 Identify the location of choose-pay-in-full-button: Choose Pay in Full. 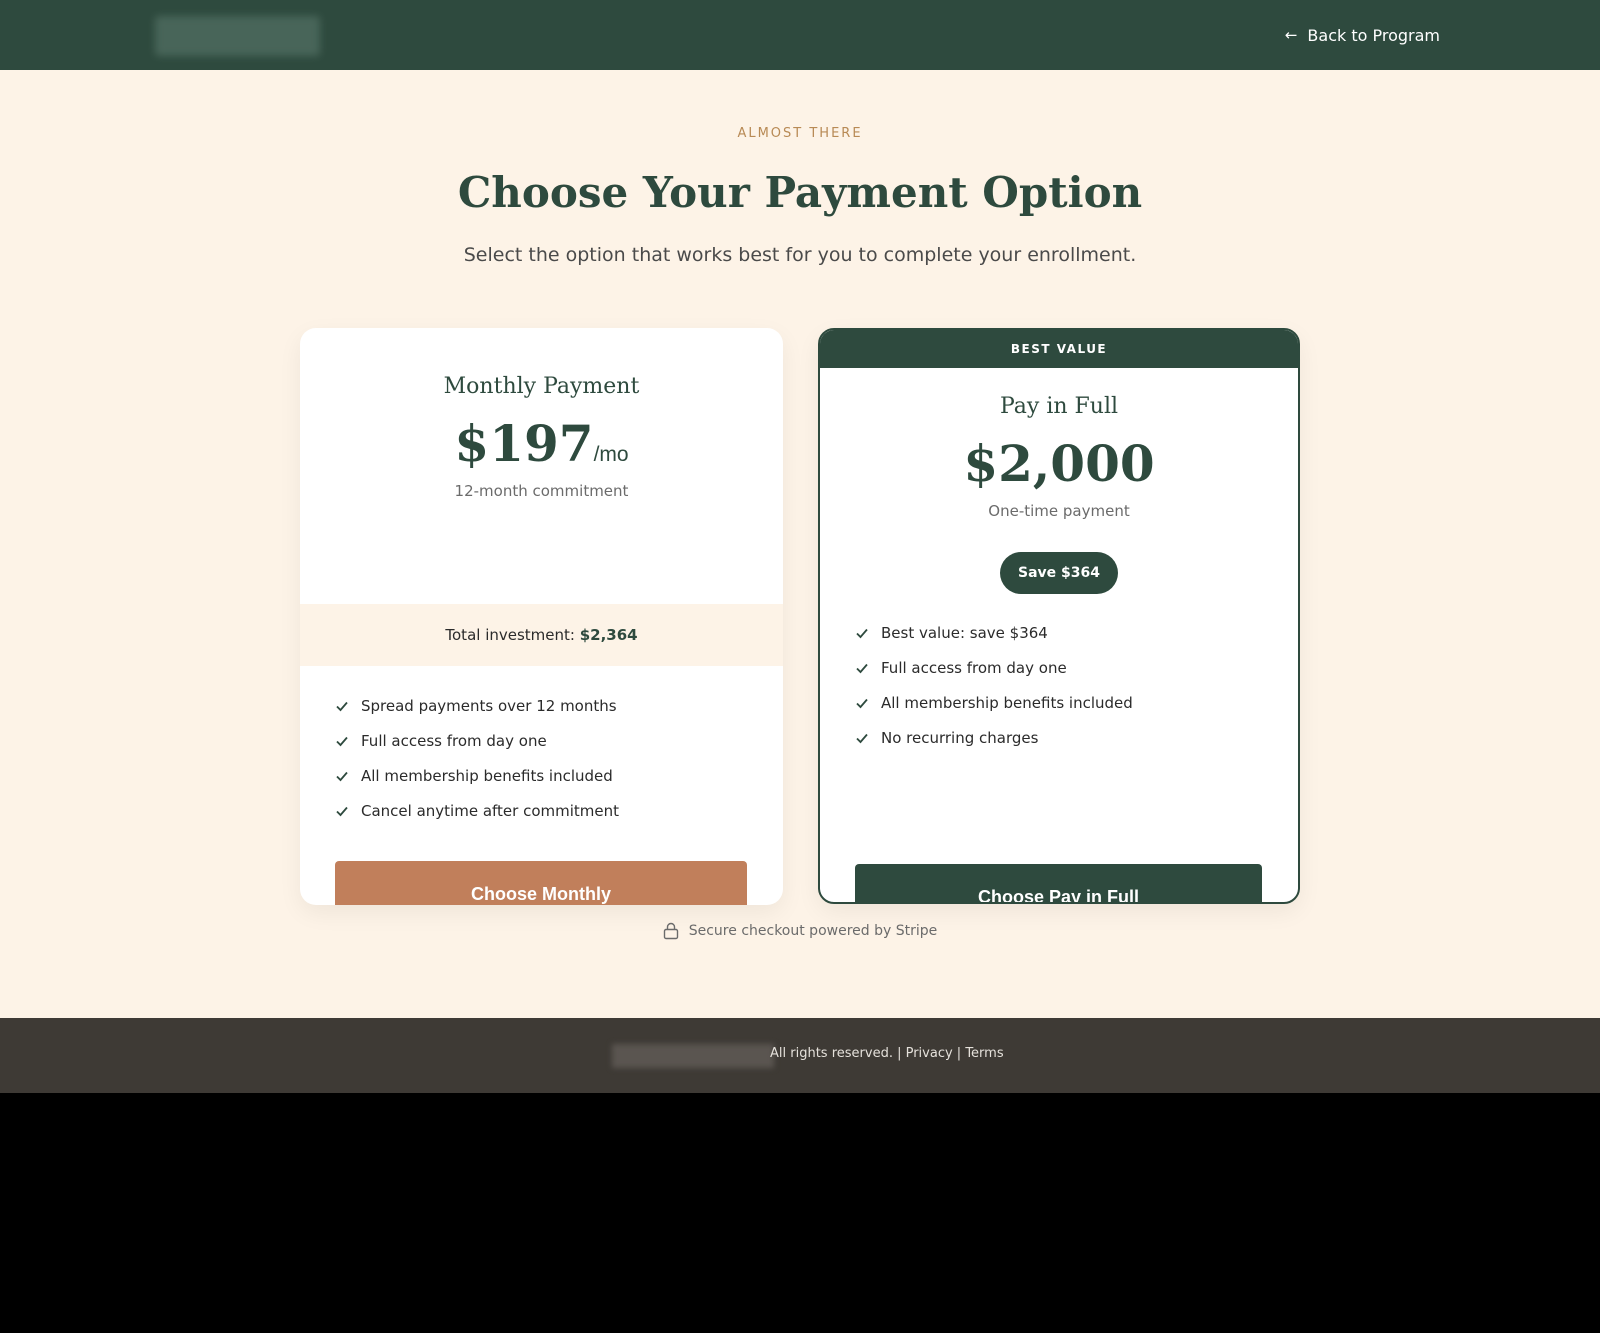
(1058, 883).